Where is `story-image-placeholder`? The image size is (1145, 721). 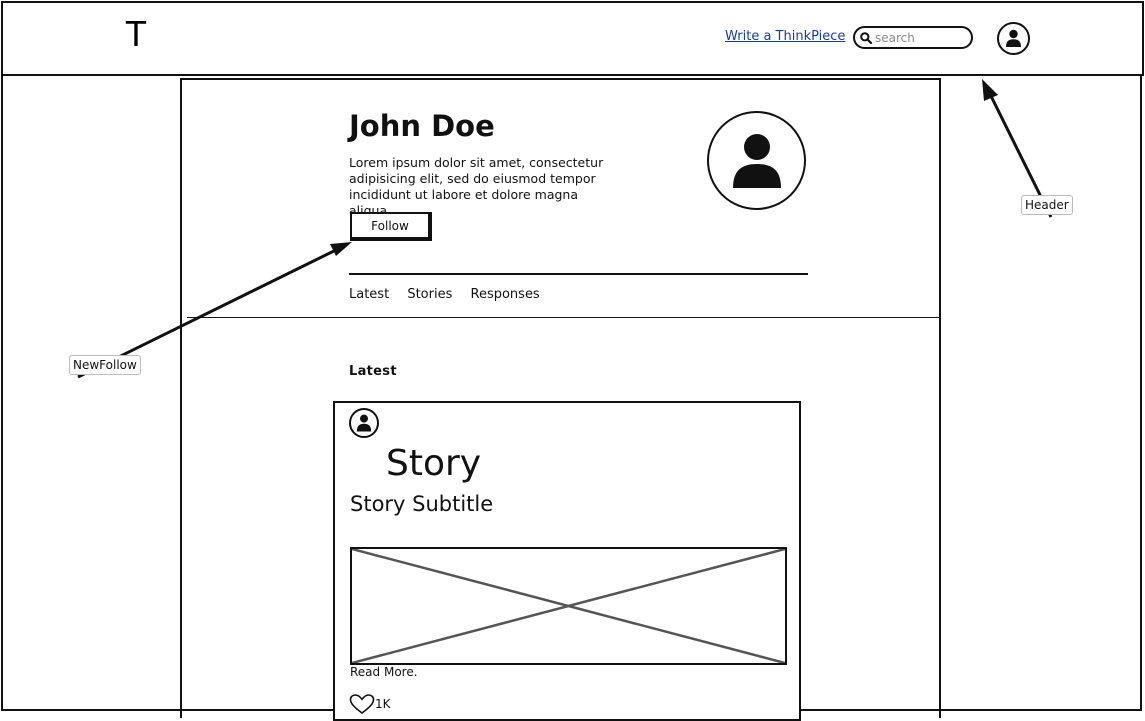 story-image-placeholder is located at coordinates (568, 606).